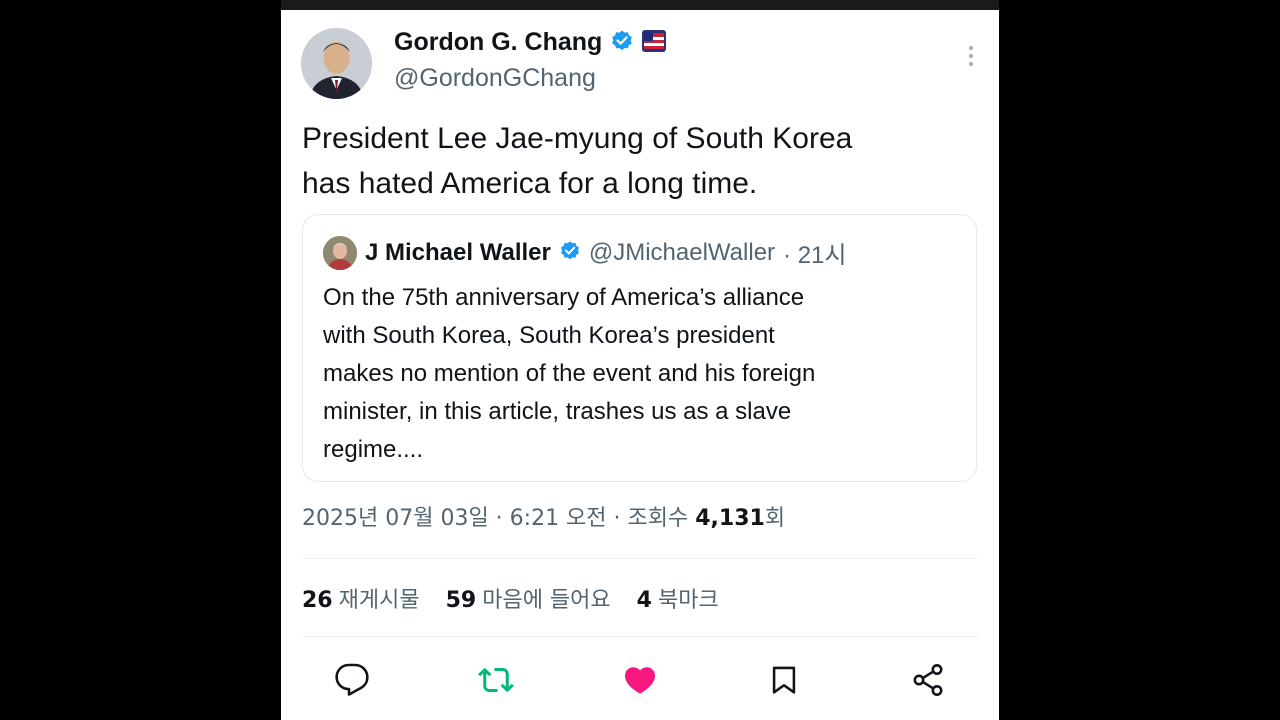 Image resolution: width=1280 pixels, height=720 pixels. Describe the element at coordinates (584, 252) in the screenshot. I see `quoted-tweet-header: J Michael Waller @JMichaelWaller · 21시` at that location.